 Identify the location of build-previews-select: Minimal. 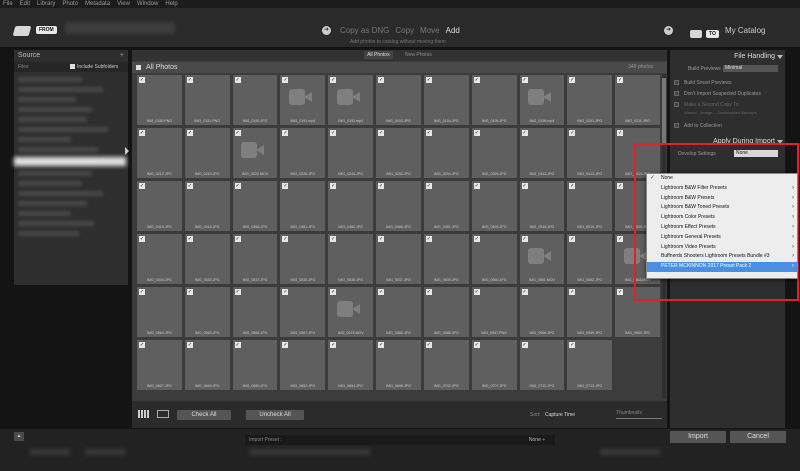
(750, 68).